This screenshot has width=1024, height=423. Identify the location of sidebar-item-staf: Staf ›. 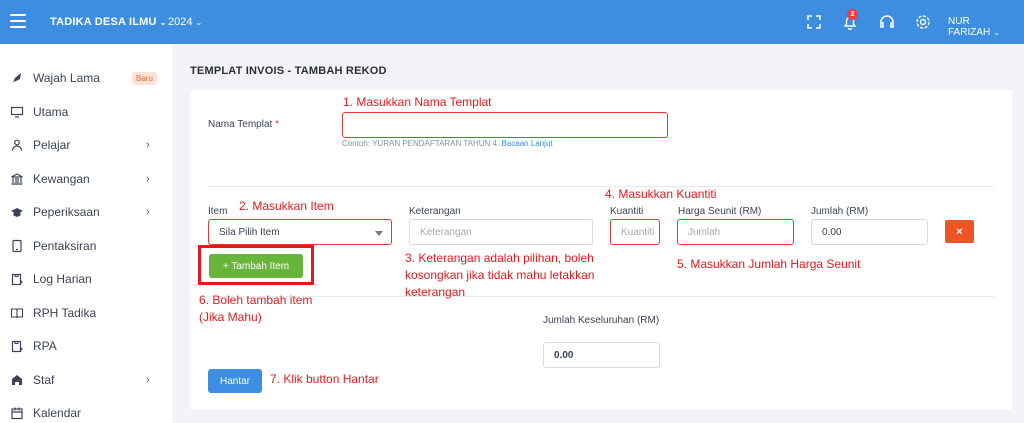
(86, 380).